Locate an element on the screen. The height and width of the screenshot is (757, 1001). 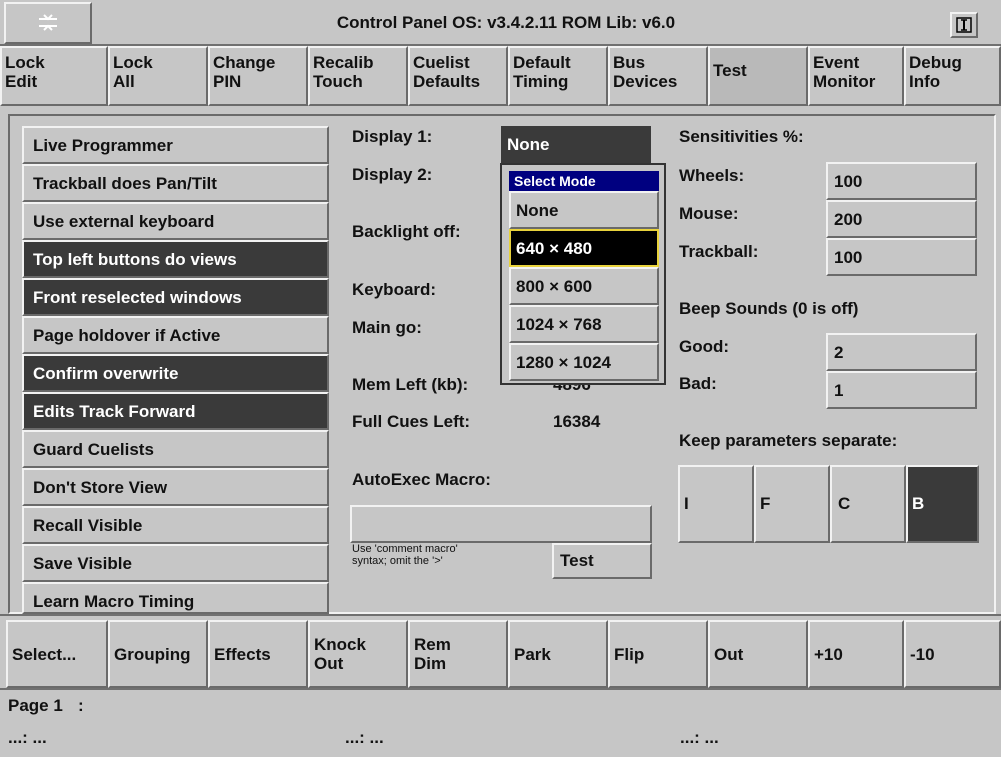
wheels-field: 100 is located at coordinates (901, 181).